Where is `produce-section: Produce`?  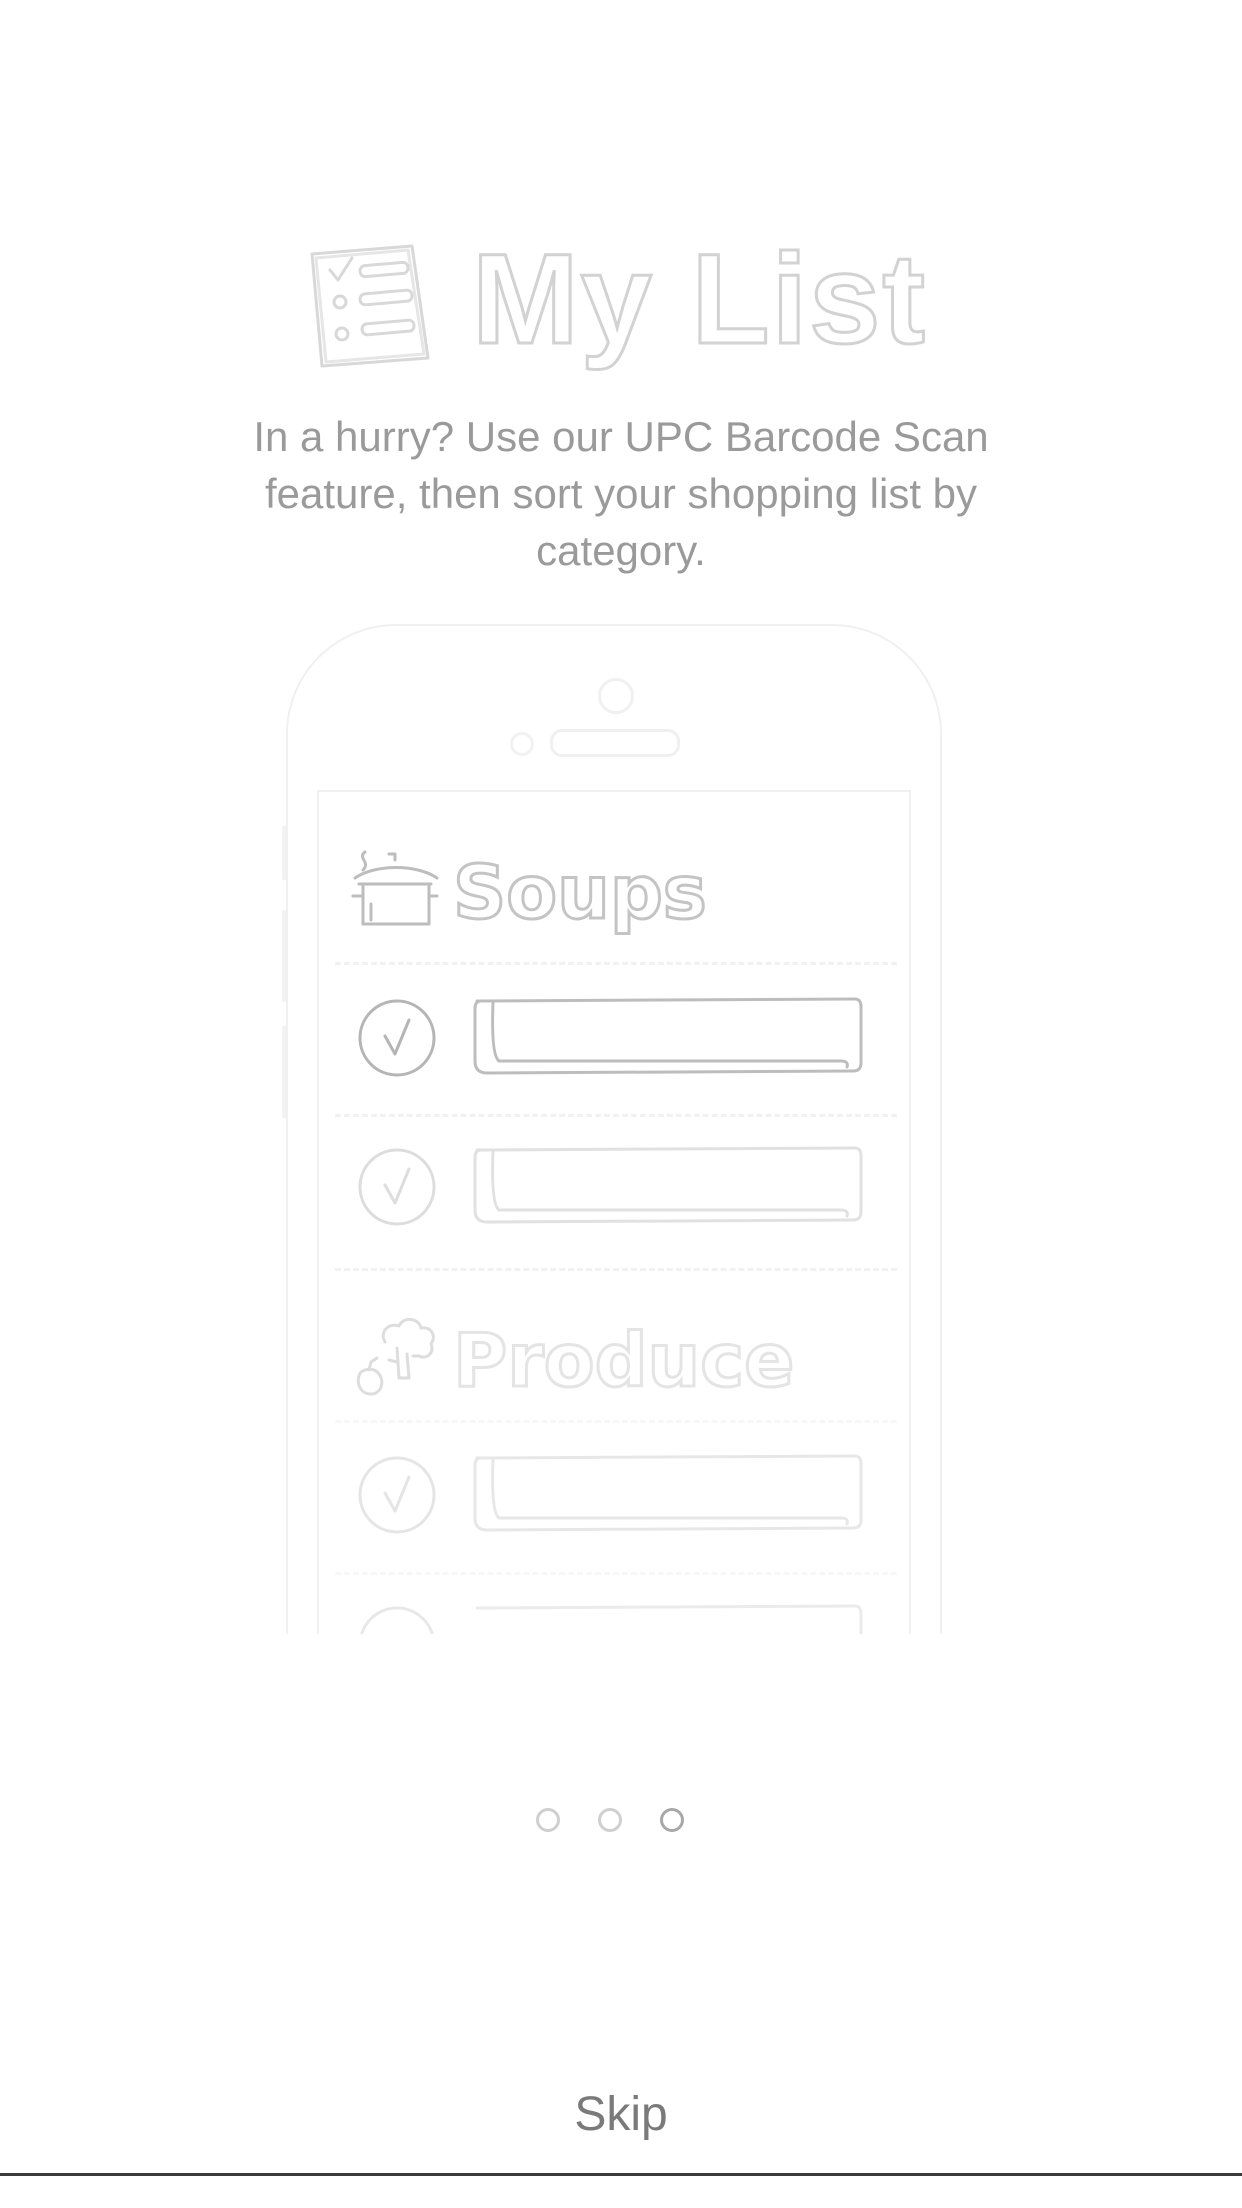 produce-section: Produce is located at coordinates (616, 1467).